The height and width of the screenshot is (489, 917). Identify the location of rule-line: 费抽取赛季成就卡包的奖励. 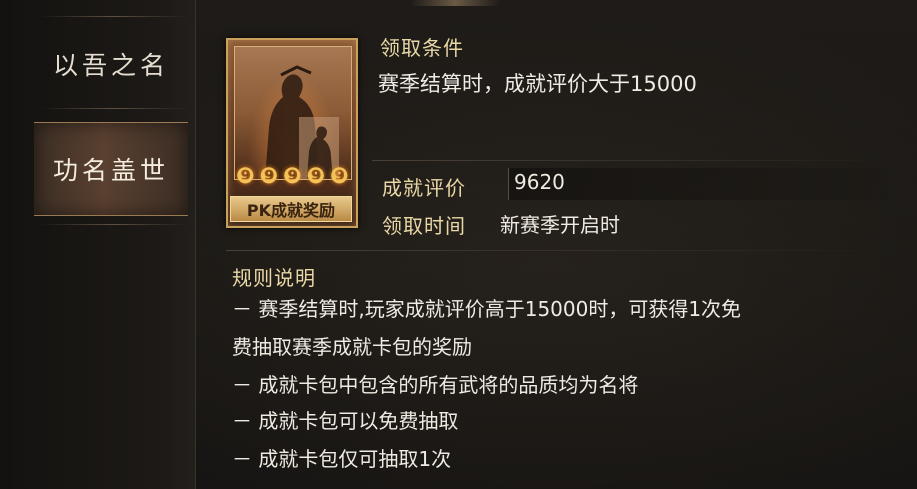
(352, 347).